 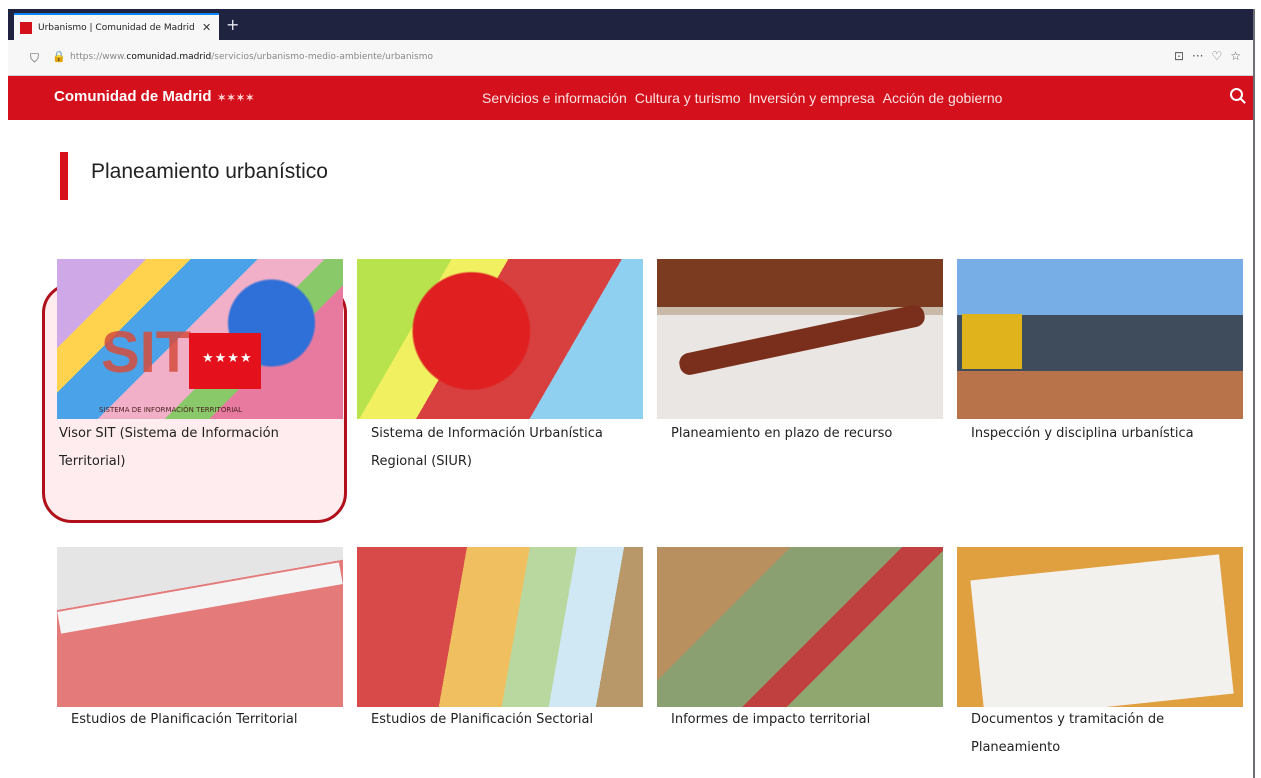 What do you see at coordinates (133, 96) in the screenshot?
I see `logo-text: Comunidad de Madrid` at bounding box center [133, 96].